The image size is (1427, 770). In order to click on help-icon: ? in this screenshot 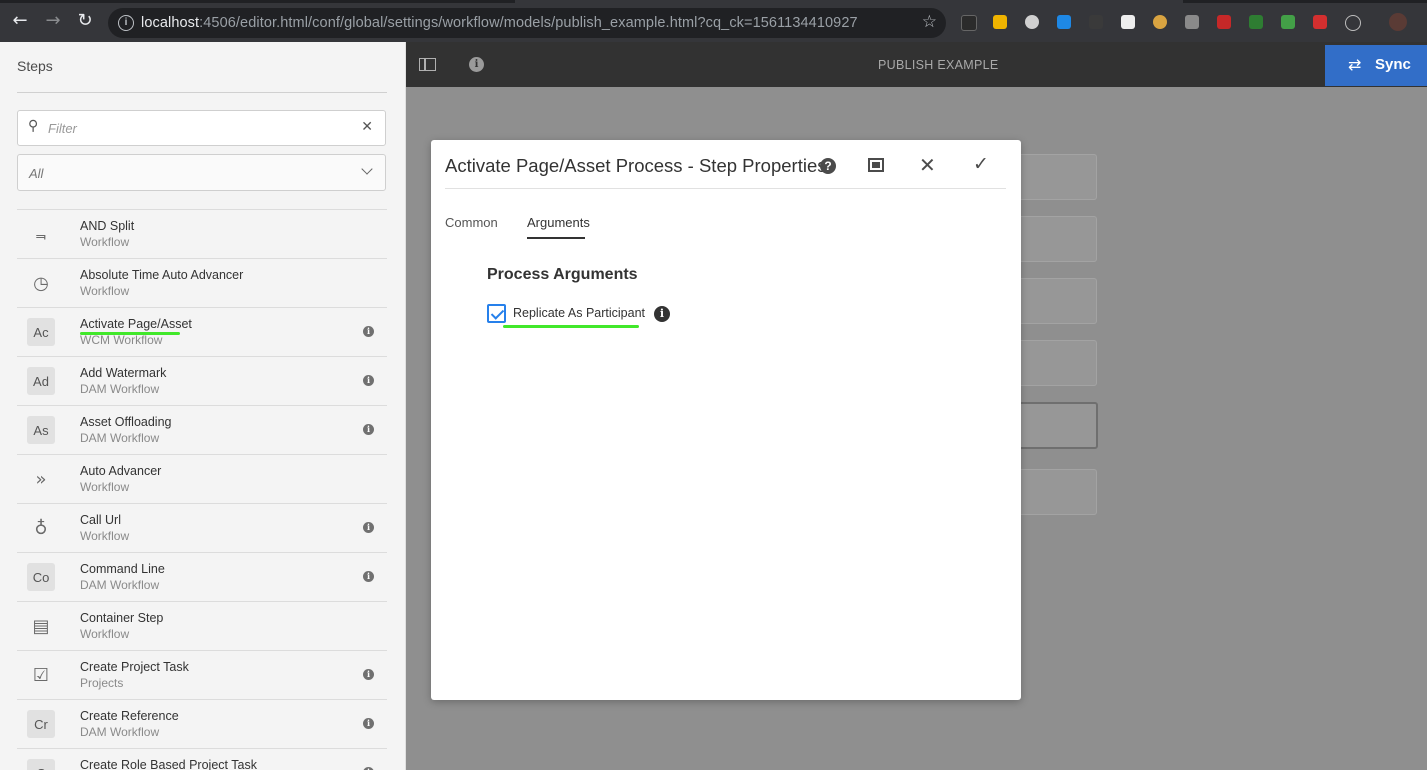, I will do `click(828, 166)`.